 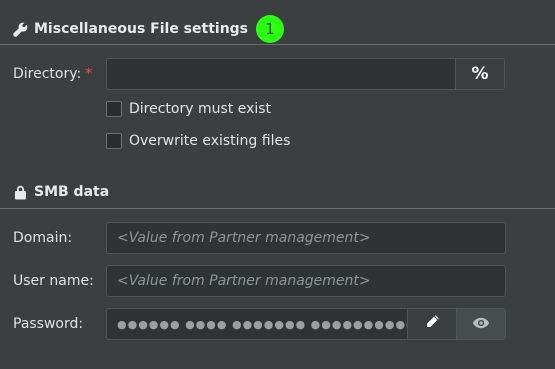 What do you see at coordinates (305, 74) in the screenshot?
I see `directory-field: %` at bounding box center [305, 74].